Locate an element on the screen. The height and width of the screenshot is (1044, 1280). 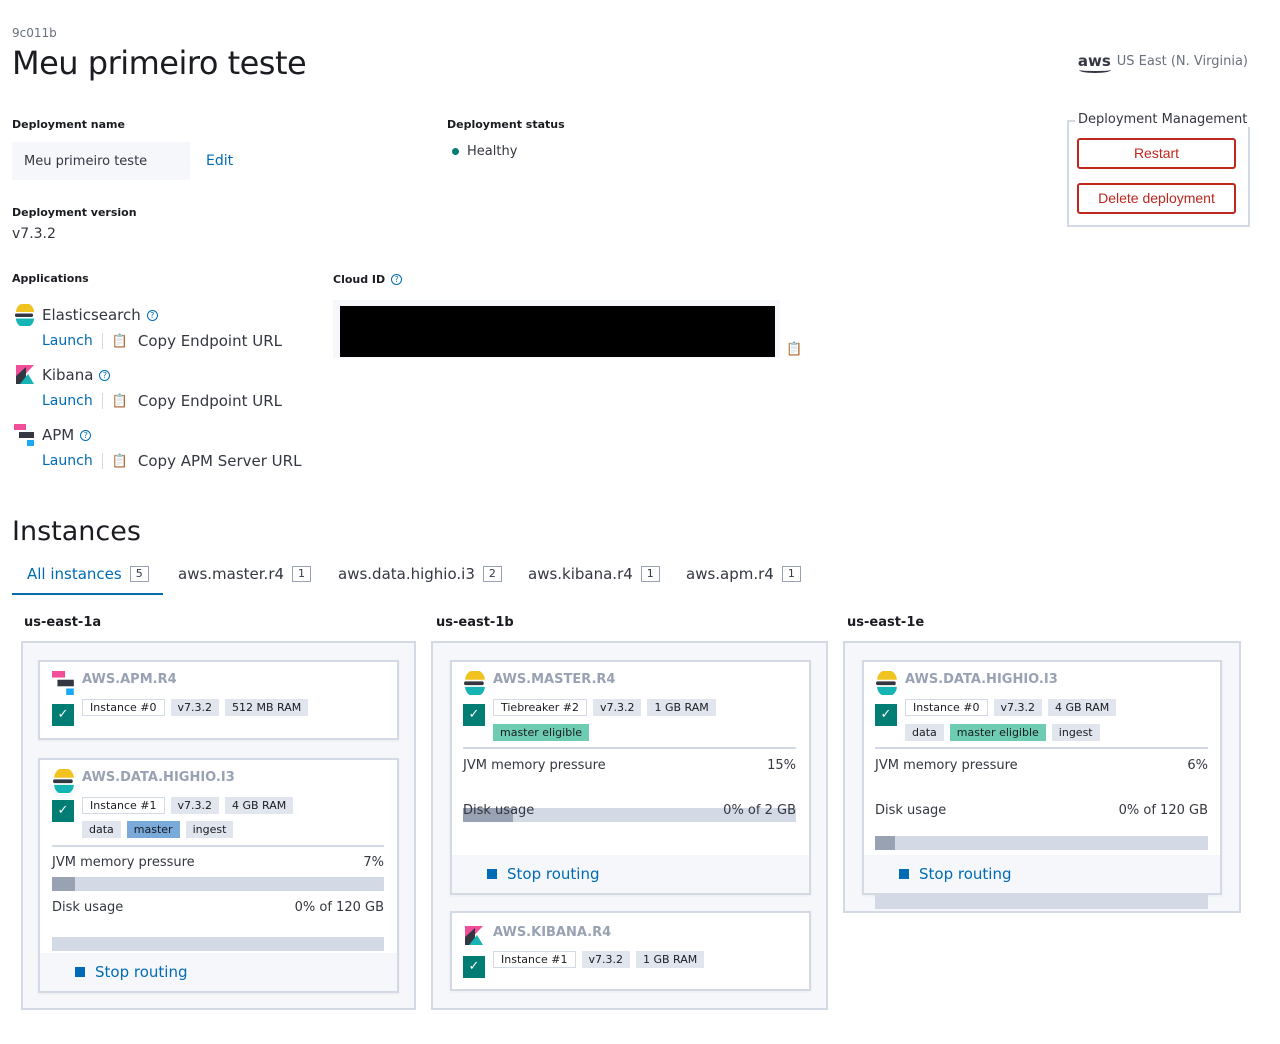
status-indicator: Healthy is located at coordinates (484, 151).